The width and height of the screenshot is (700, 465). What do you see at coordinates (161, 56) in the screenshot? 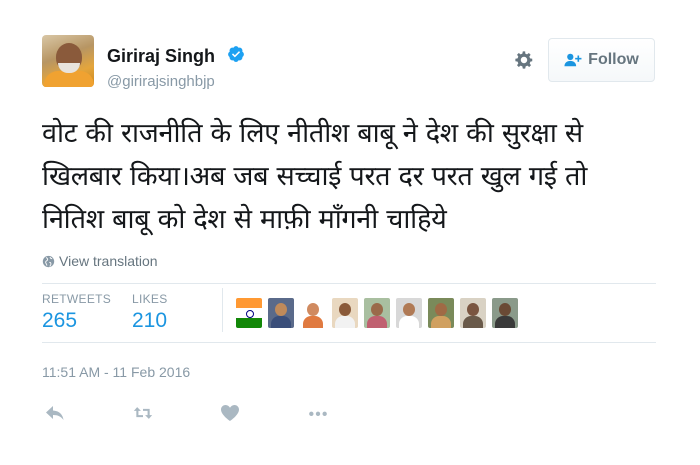
I see `author-name: Giriraj Singh` at bounding box center [161, 56].